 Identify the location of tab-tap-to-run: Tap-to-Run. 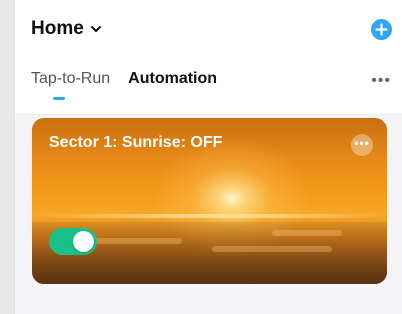
(70, 79).